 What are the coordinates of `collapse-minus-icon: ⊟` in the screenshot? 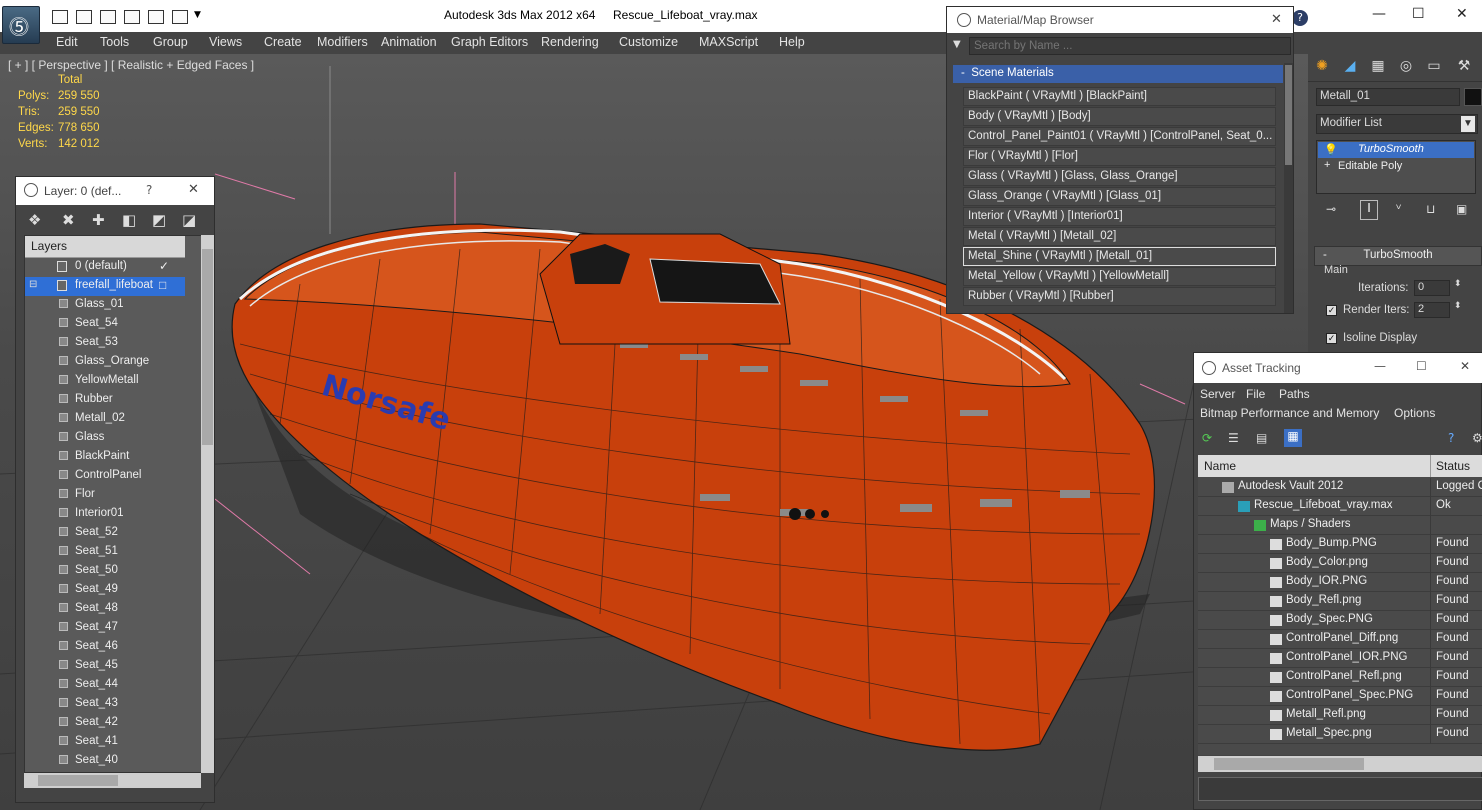 It's located at (33, 284).